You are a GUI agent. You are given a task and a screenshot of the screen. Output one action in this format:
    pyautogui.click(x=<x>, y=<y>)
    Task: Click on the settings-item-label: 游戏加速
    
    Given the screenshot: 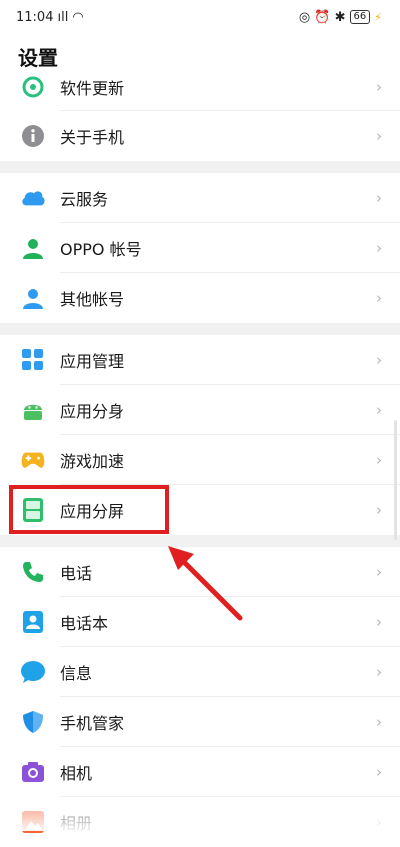 What is the action you would take?
    pyautogui.click(x=92, y=461)
    